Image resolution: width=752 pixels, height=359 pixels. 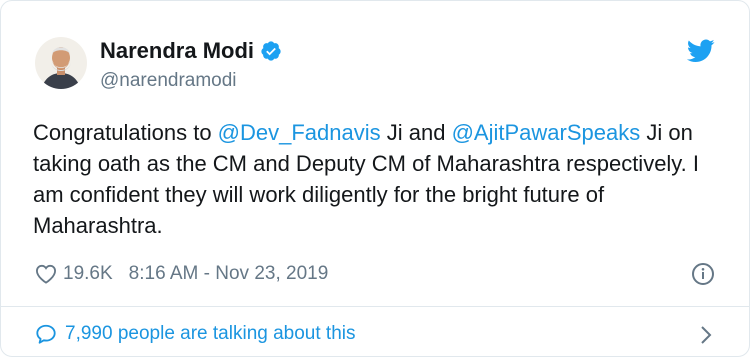 I want to click on tweet-meta: 19.6K 8:16 AM - Nov 23, 2019, so click(x=181, y=274).